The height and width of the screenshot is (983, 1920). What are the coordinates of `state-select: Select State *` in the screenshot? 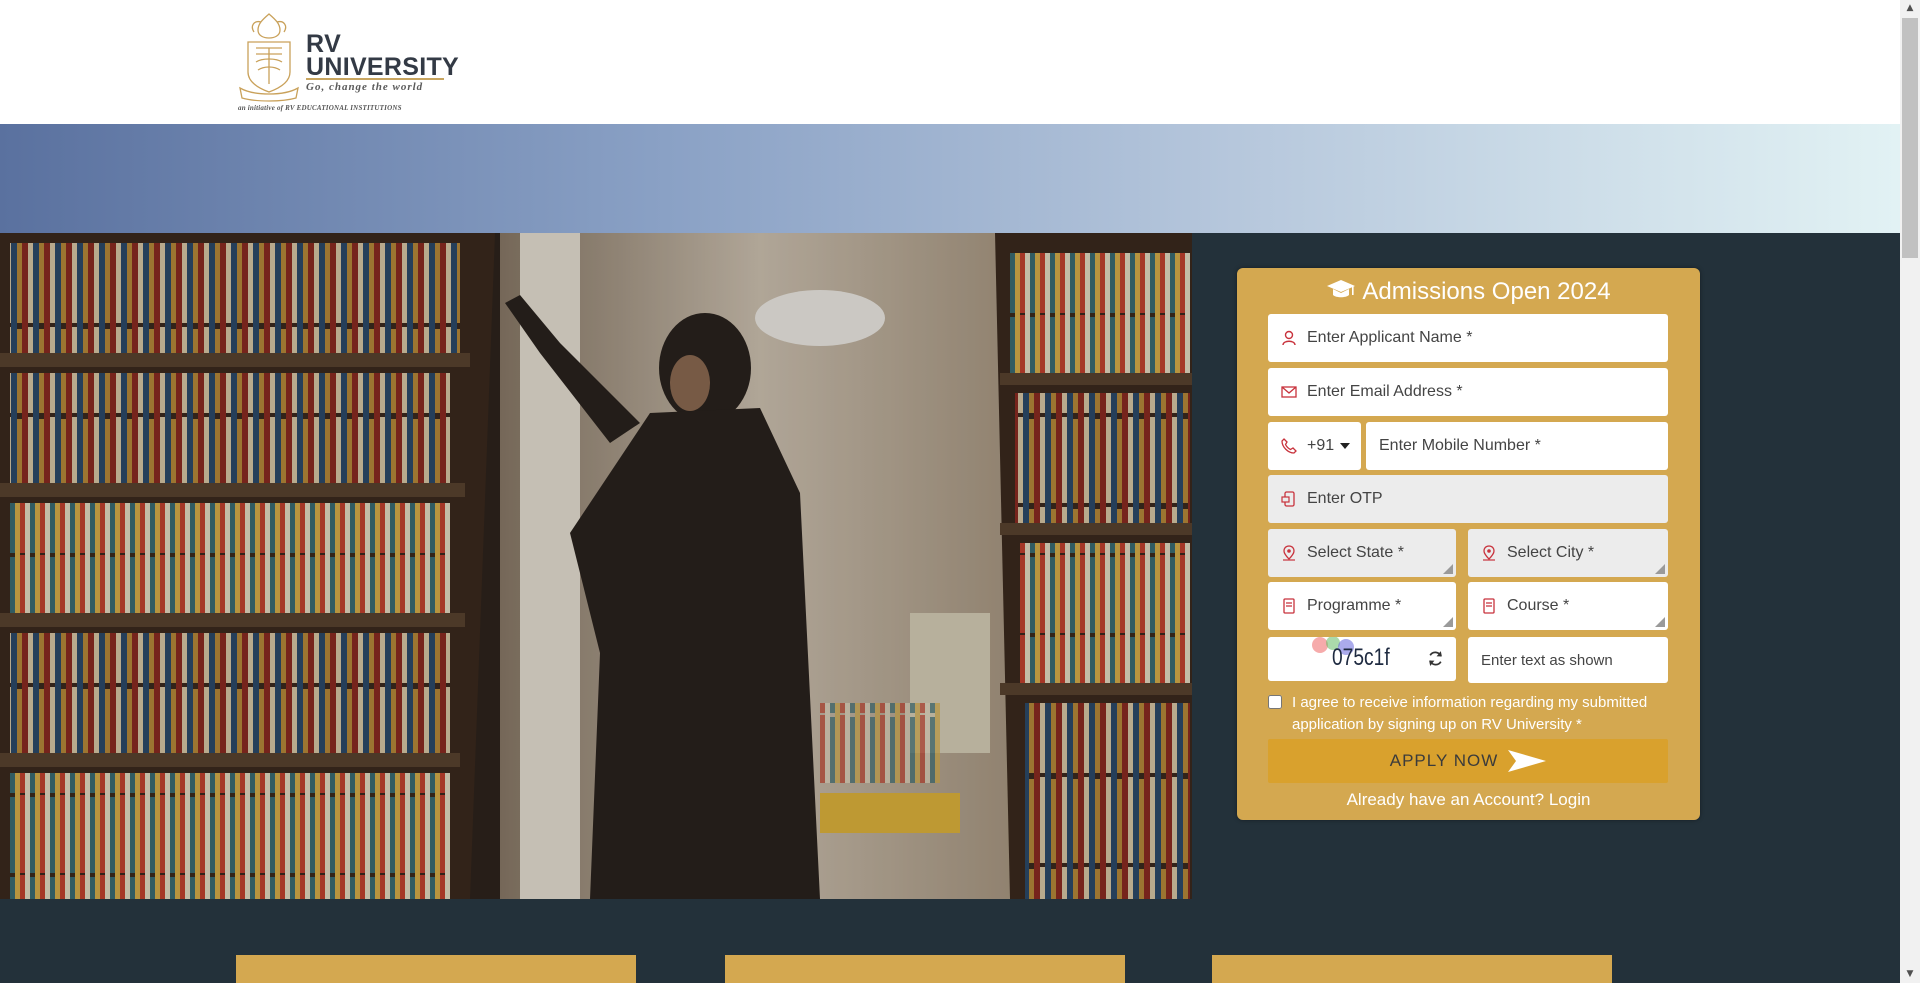 It's located at (1362, 553).